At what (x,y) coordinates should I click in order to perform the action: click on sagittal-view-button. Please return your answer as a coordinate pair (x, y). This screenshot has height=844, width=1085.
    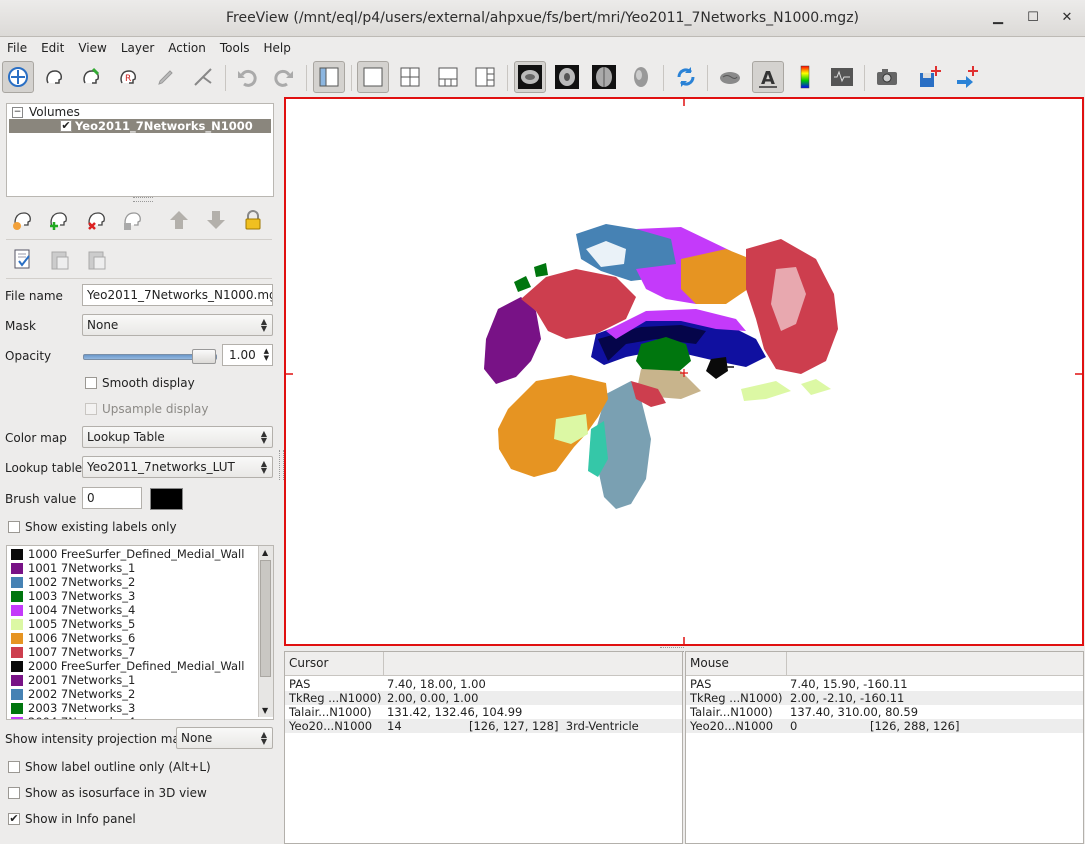
    Looking at the image, I should click on (530, 77).